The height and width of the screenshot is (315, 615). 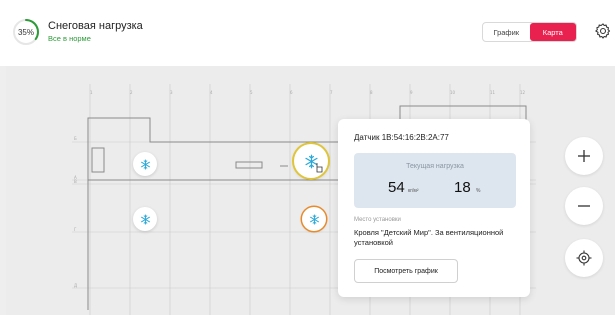 I want to click on locate-button, so click(x=584, y=258).